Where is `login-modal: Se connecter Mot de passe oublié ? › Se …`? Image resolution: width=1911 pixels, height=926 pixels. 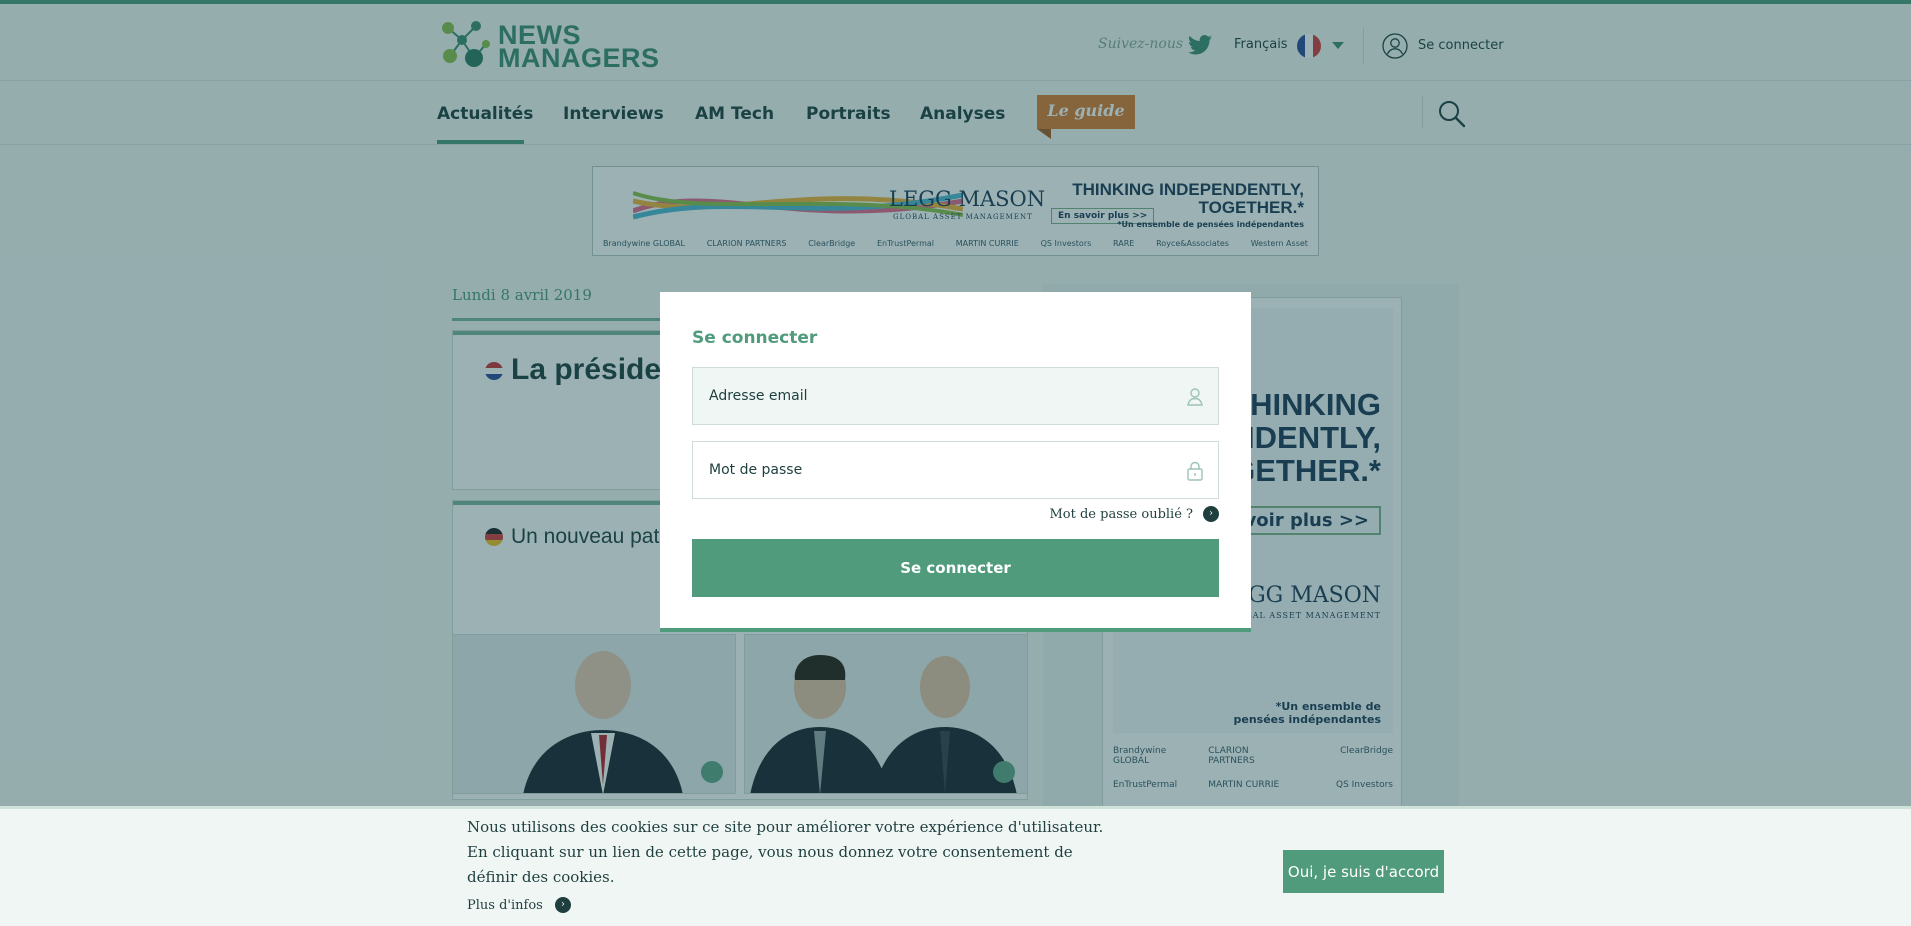 login-modal: Se connecter Mot de passe oublié ? › Se … is located at coordinates (955, 462).